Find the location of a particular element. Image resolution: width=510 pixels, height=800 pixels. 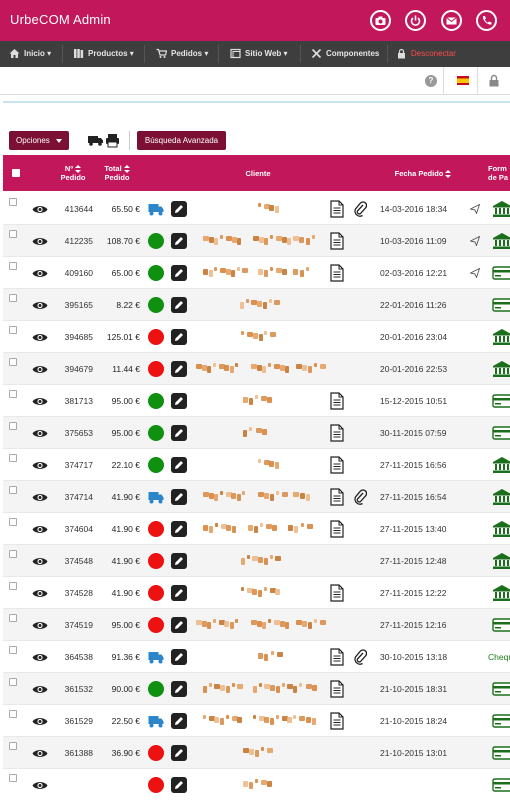

nav-item-productos: Productos ▾ is located at coordinates (108, 54).